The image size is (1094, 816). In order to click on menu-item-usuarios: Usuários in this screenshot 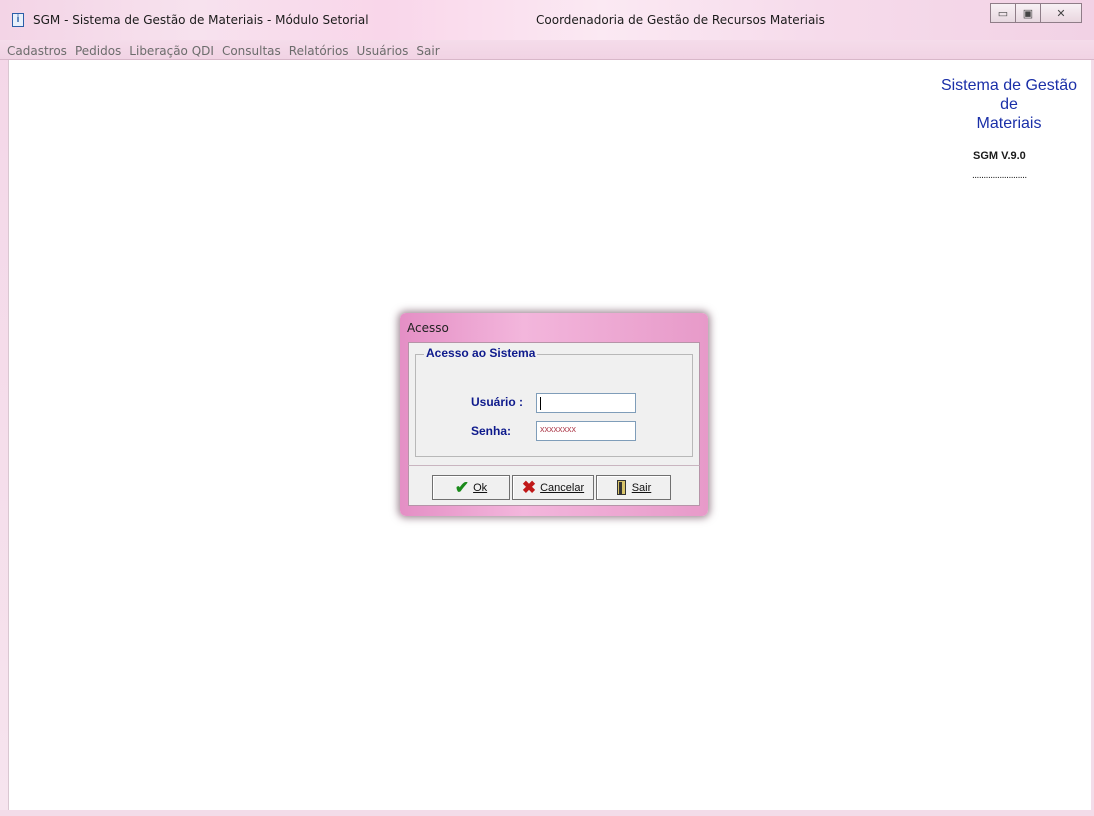, I will do `click(383, 49)`.